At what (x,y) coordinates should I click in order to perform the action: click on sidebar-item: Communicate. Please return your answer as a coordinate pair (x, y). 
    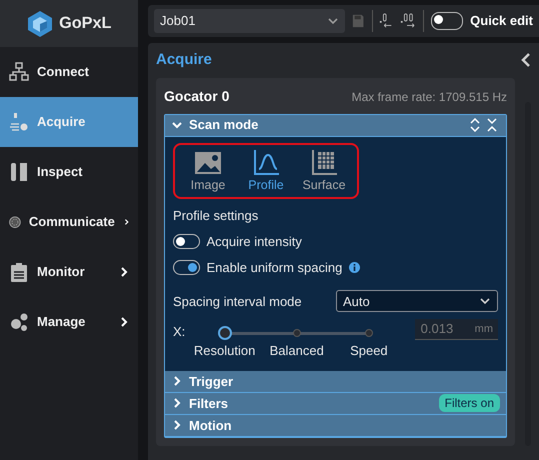
    Looking at the image, I should click on (69, 222).